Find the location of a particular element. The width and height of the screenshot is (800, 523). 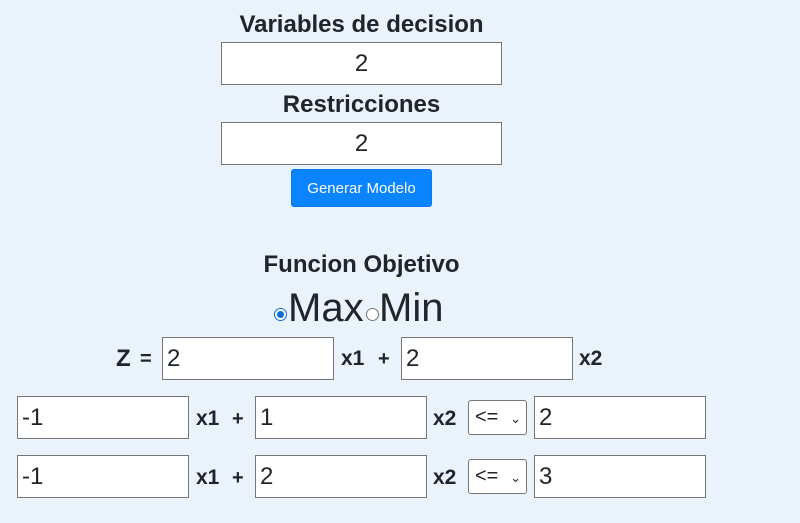

max-label: Max is located at coordinates (326, 308).